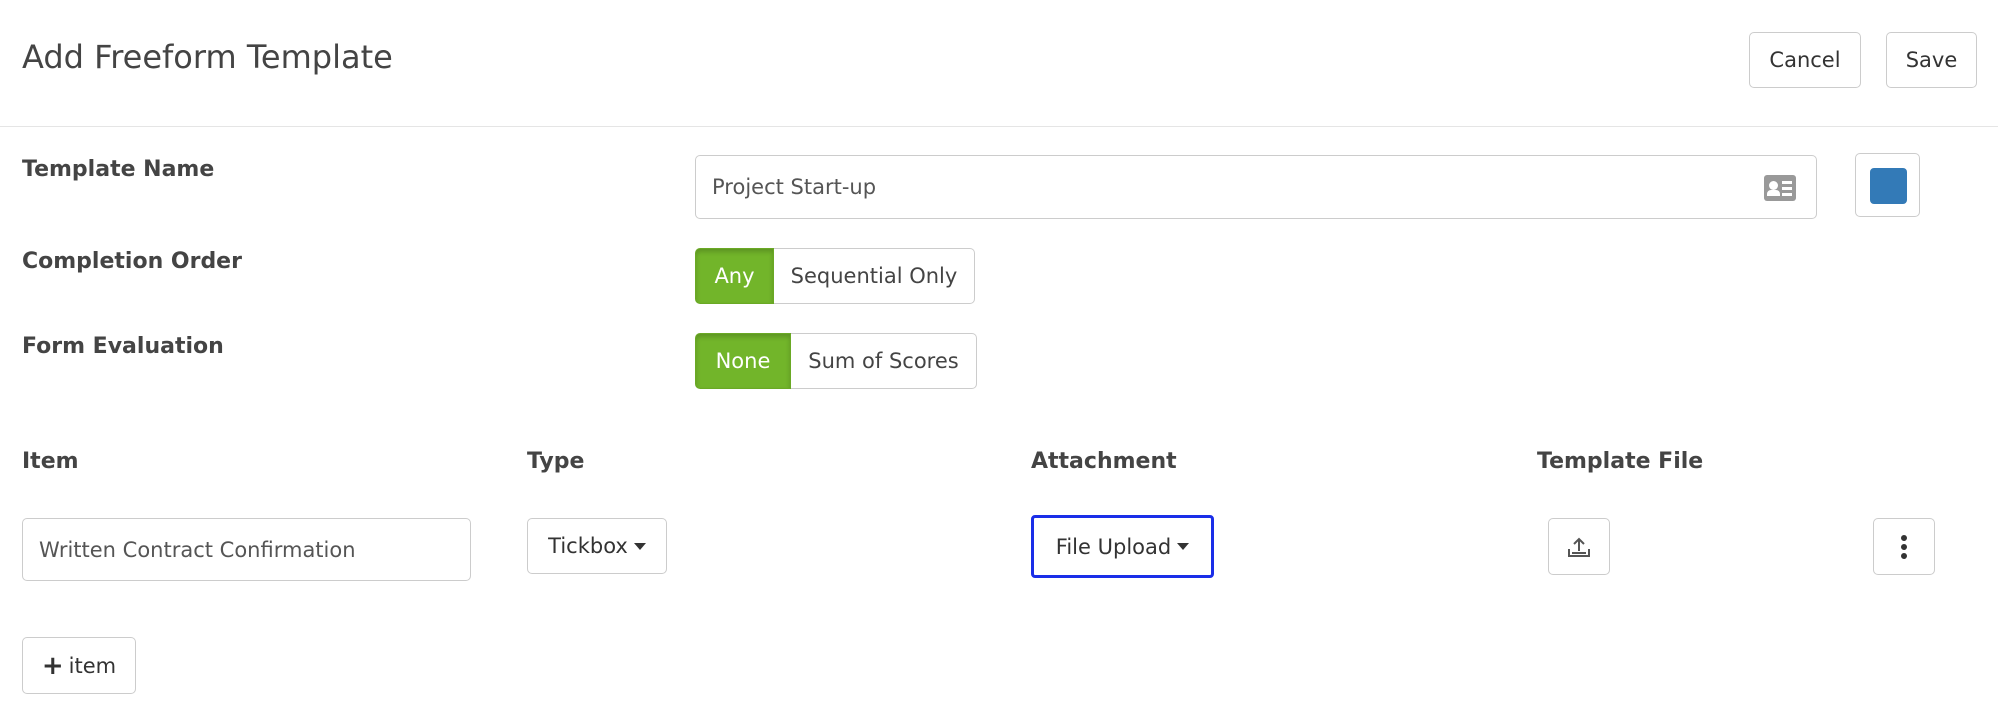 This screenshot has height=712, width=1998. I want to click on plus-icon: +, so click(52, 665).